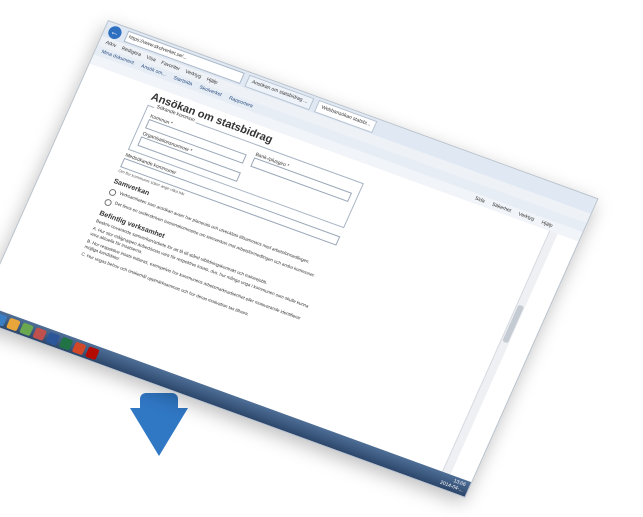 This screenshot has height=517, width=643. Describe the element at coordinates (159, 432) in the screenshot. I see `arrow-down-icon` at that location.